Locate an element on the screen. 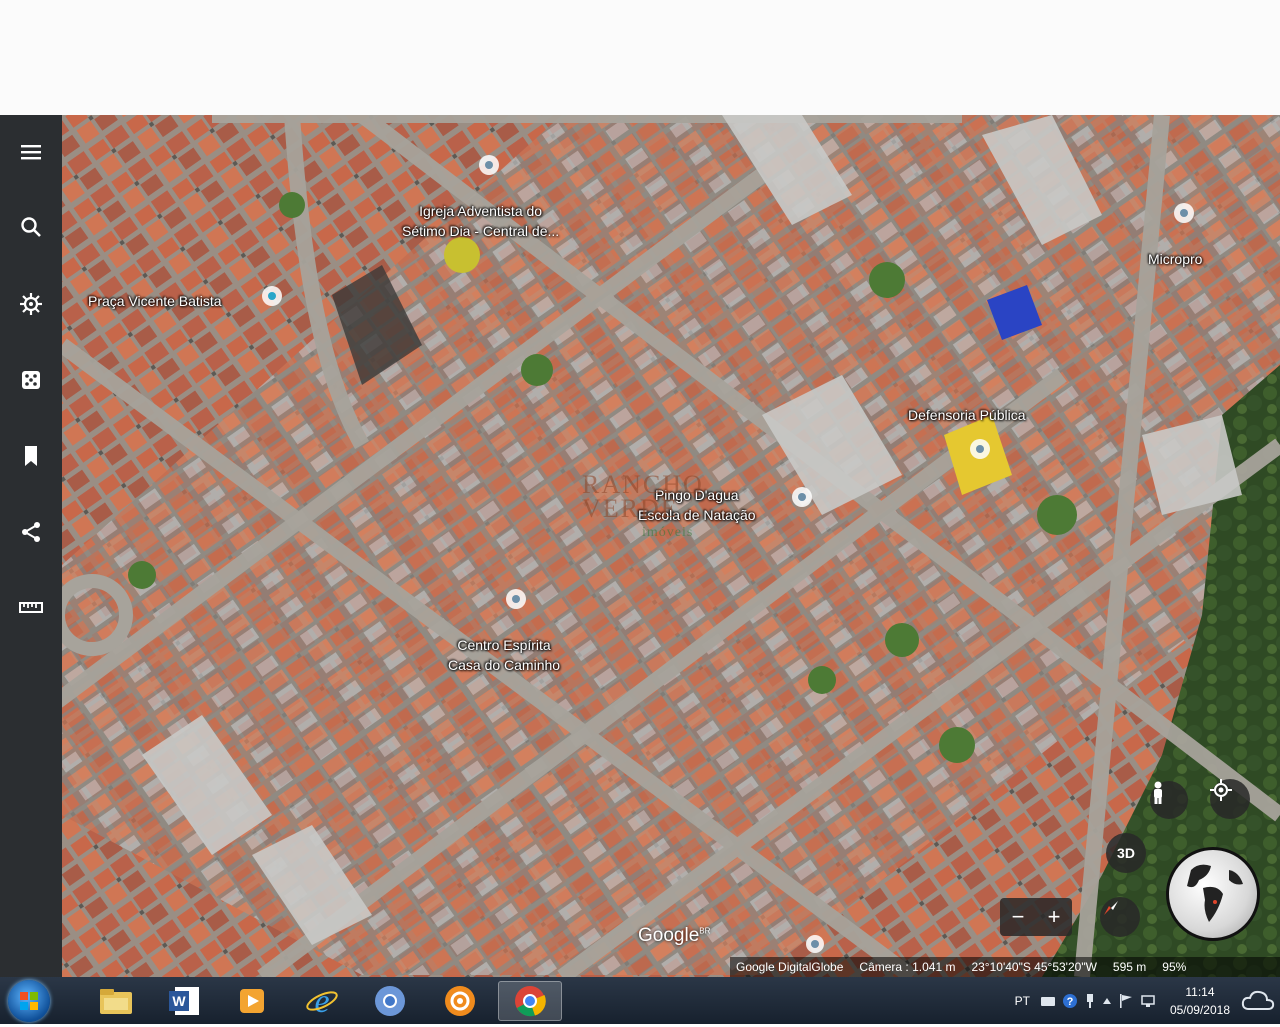  place-label-praca-vicente-batista: Praça Vicente Batista is located at coordinates (155, 301).